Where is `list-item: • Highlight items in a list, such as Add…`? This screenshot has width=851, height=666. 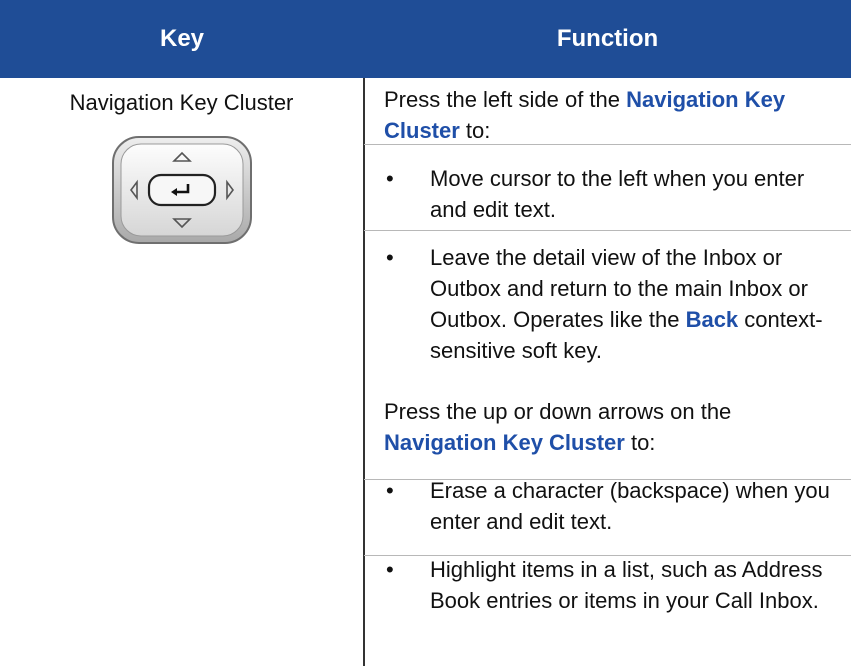
list-item: • Highlight items in a list, such as Add… is located at coordinates (609, 585).